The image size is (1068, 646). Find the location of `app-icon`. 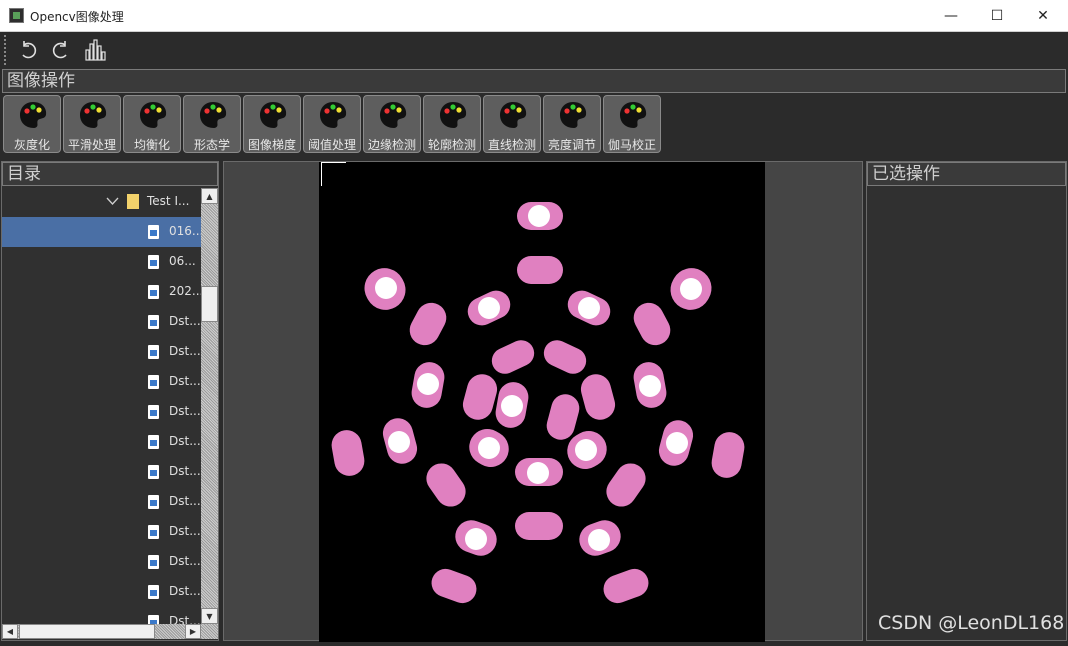

app-icon is located at coordinates (16, 15).